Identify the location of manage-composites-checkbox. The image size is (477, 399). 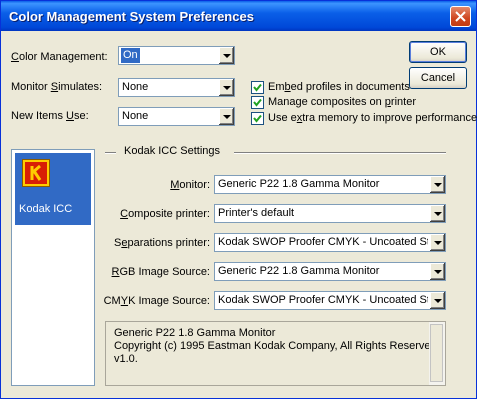
(257, 102).